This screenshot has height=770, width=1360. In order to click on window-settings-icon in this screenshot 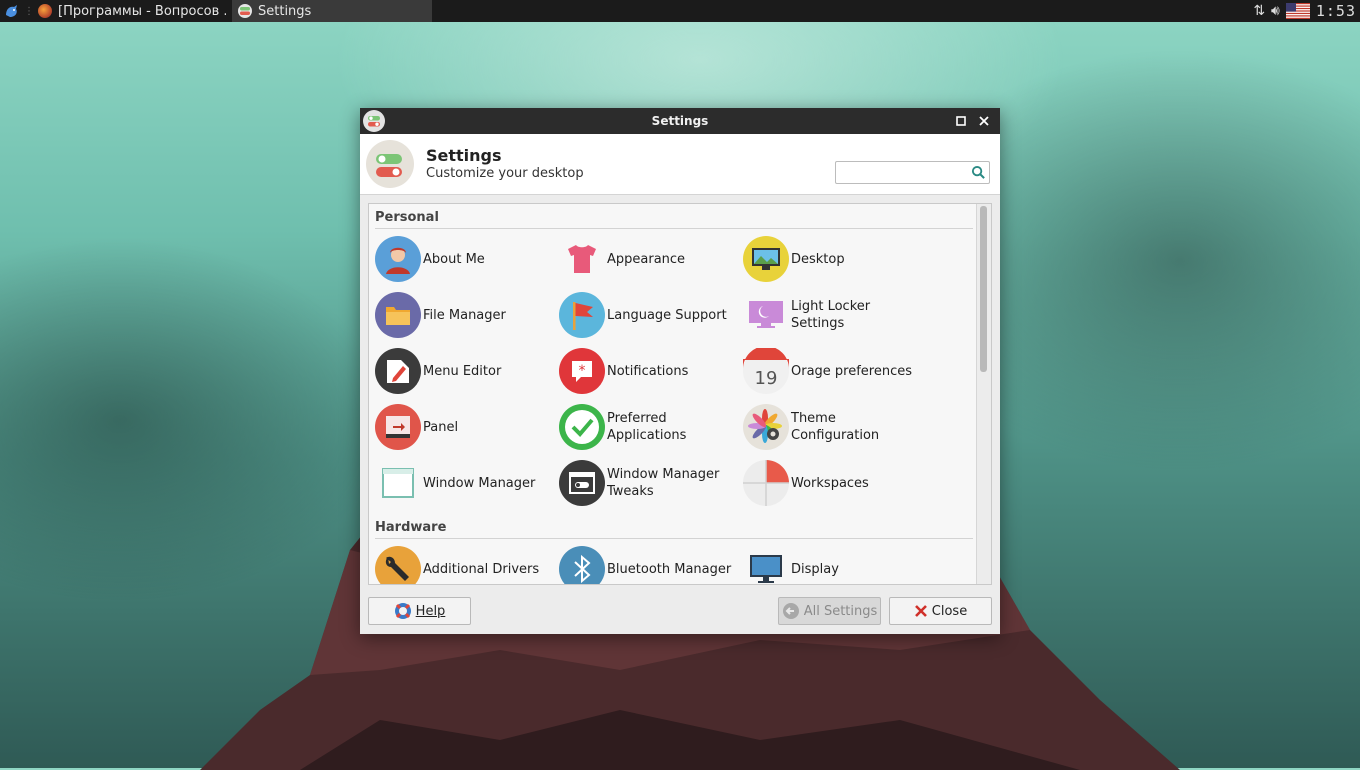, I will do `click(374, 121)`.